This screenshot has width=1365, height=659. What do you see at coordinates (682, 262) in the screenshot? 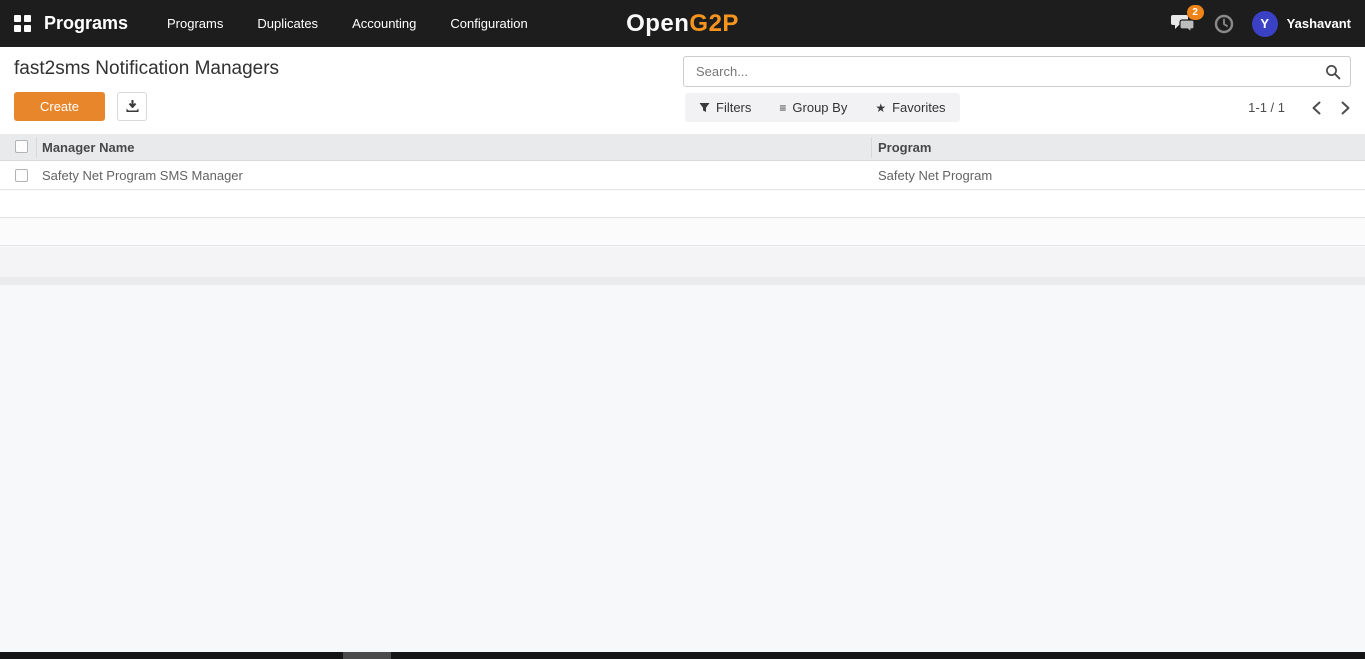
I see `list-footer-band` at bounding box center [682, 262].